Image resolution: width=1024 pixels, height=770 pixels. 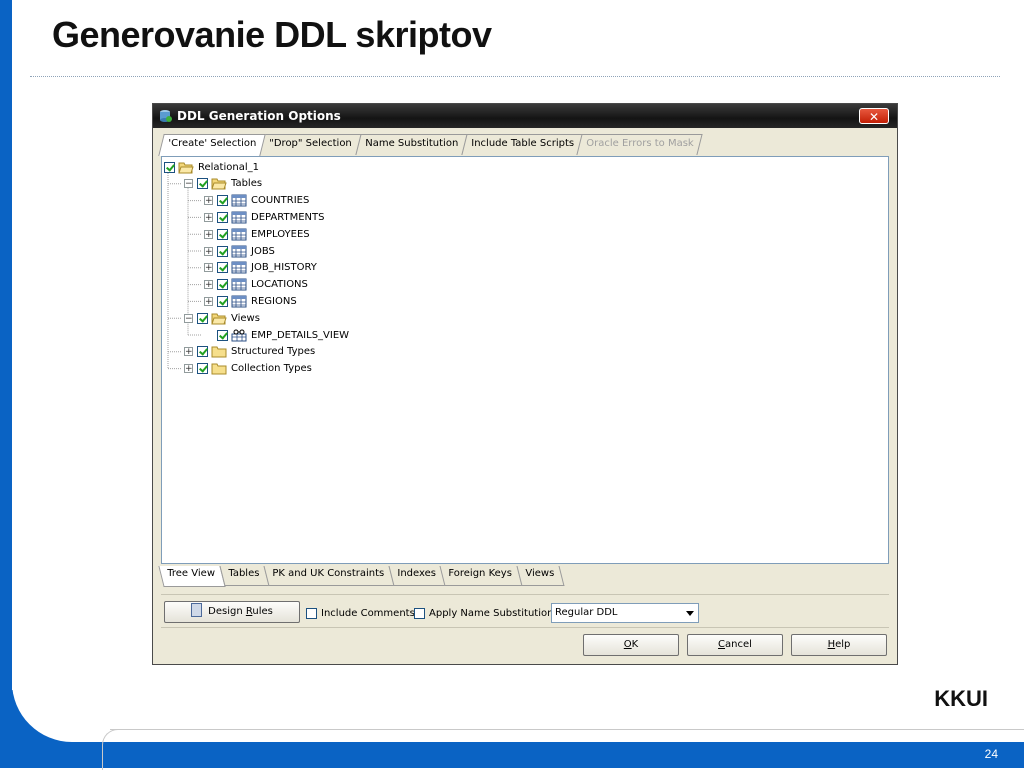 I want to click on help-label-rest: elp, so click(x=843, y=644).